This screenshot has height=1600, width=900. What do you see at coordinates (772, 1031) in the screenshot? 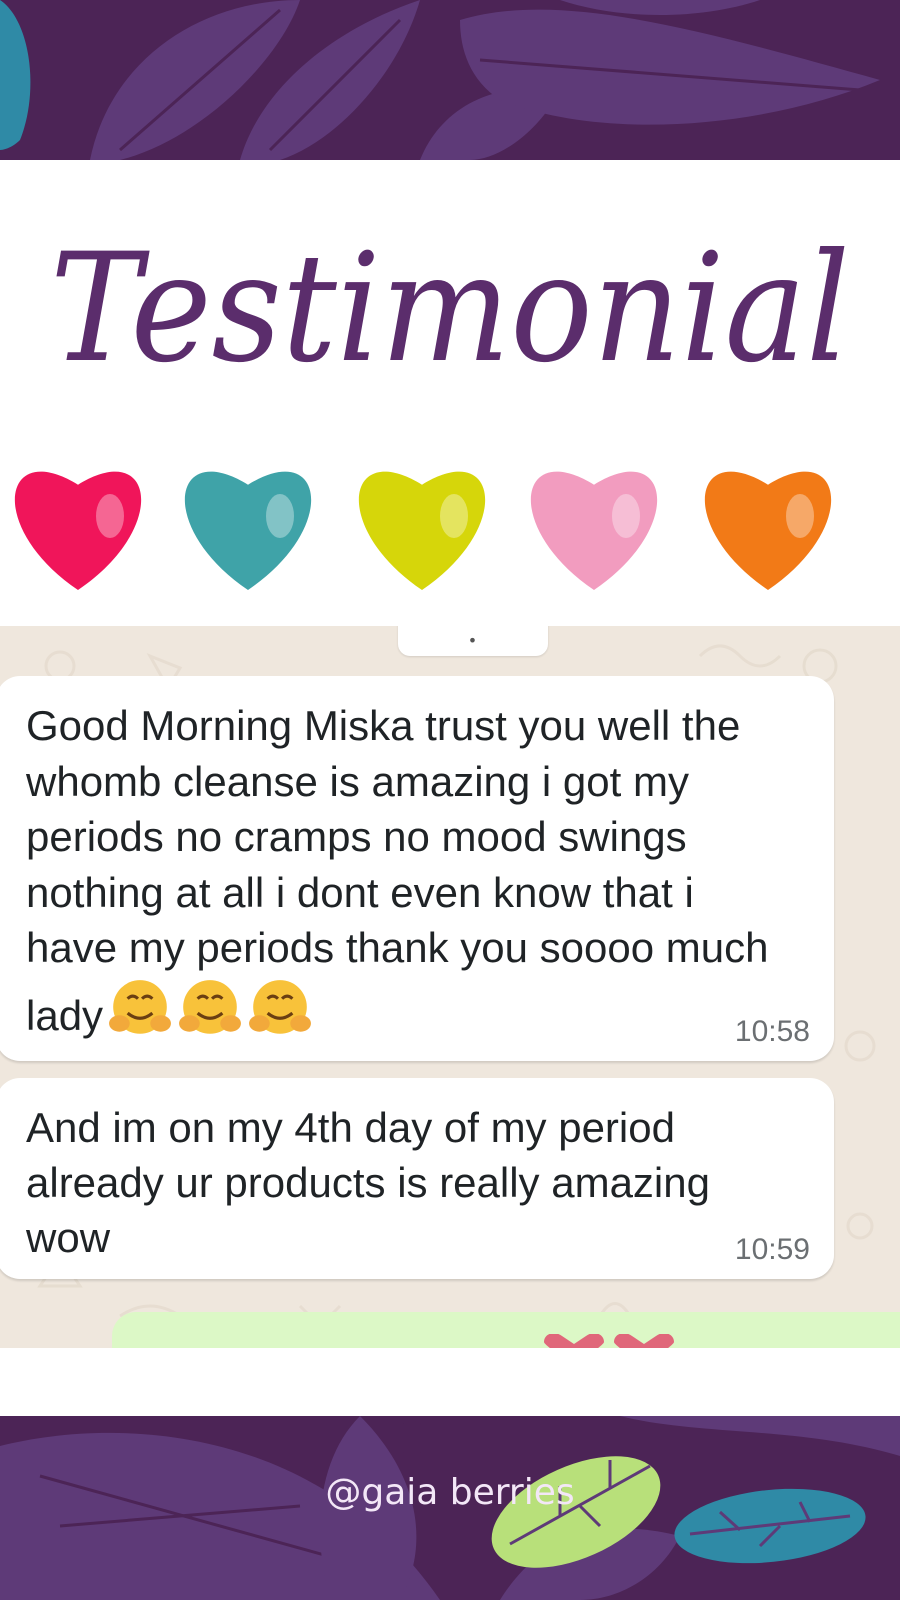
I see `message-time: 10:58` at bounding box center [772, 1031].